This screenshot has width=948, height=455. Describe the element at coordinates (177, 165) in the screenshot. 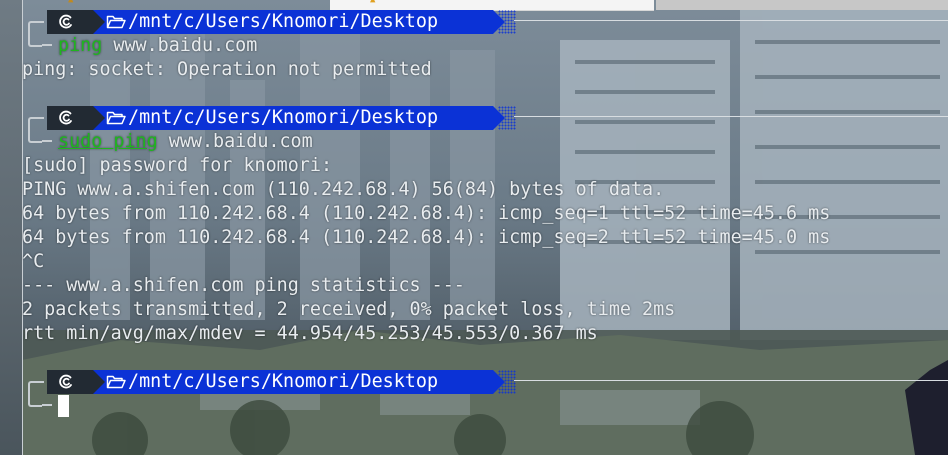

I see `output-line: [sudo] password for knomori:` at that location.